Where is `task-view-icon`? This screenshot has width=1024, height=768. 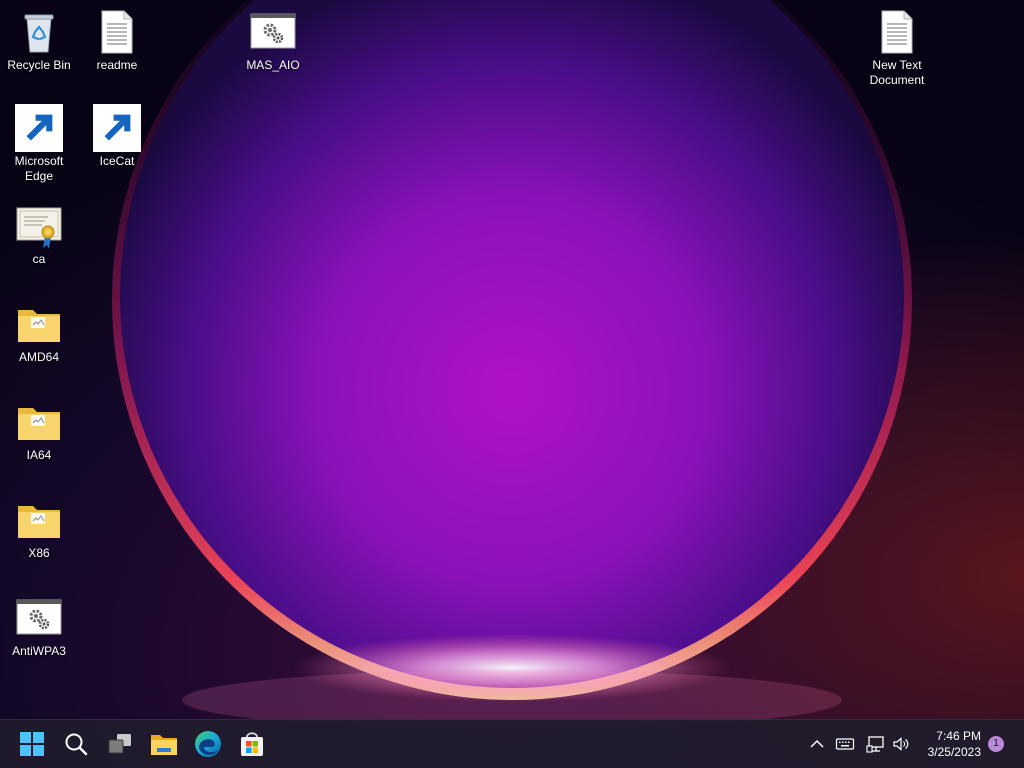
task-view-icon is located at coordinates (119, 744).